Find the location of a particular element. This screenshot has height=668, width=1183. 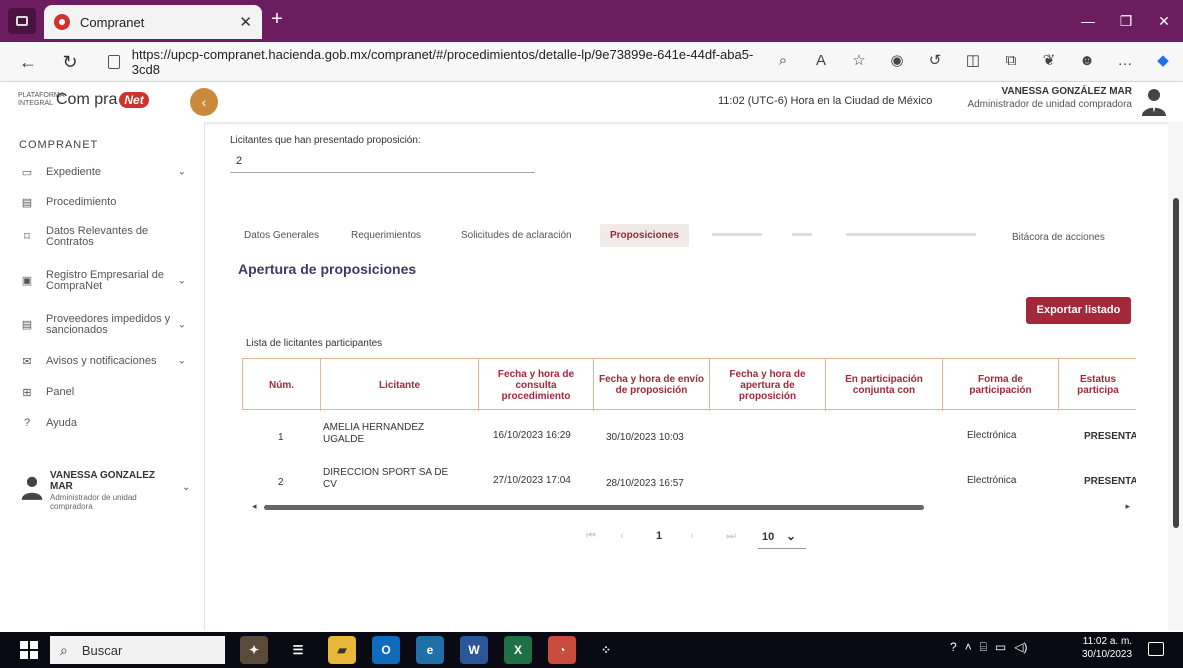

cell-envio: 30/10/2023 10:03 is located at coordinates (645, 437).